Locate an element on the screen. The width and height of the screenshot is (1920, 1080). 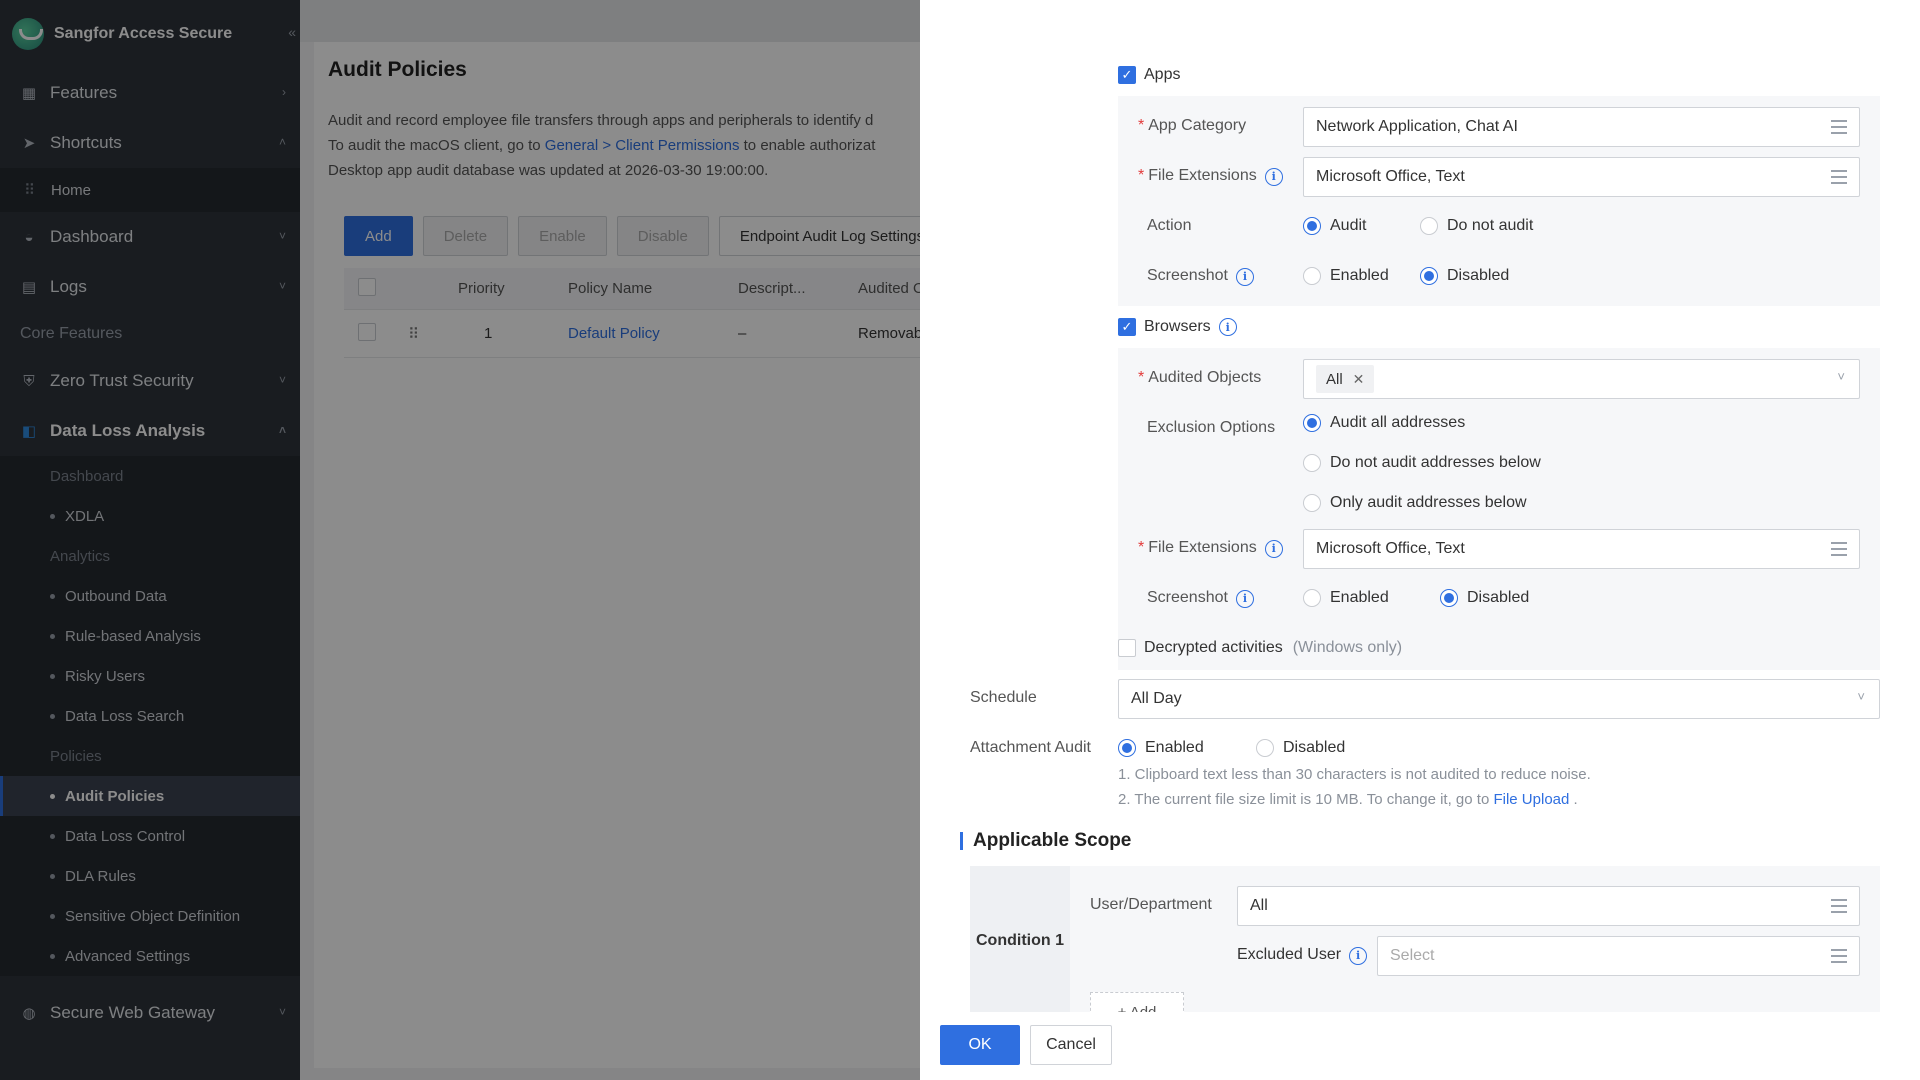
app-category-field: Network Application, Chat AI is located at coordinates (1581, 127).